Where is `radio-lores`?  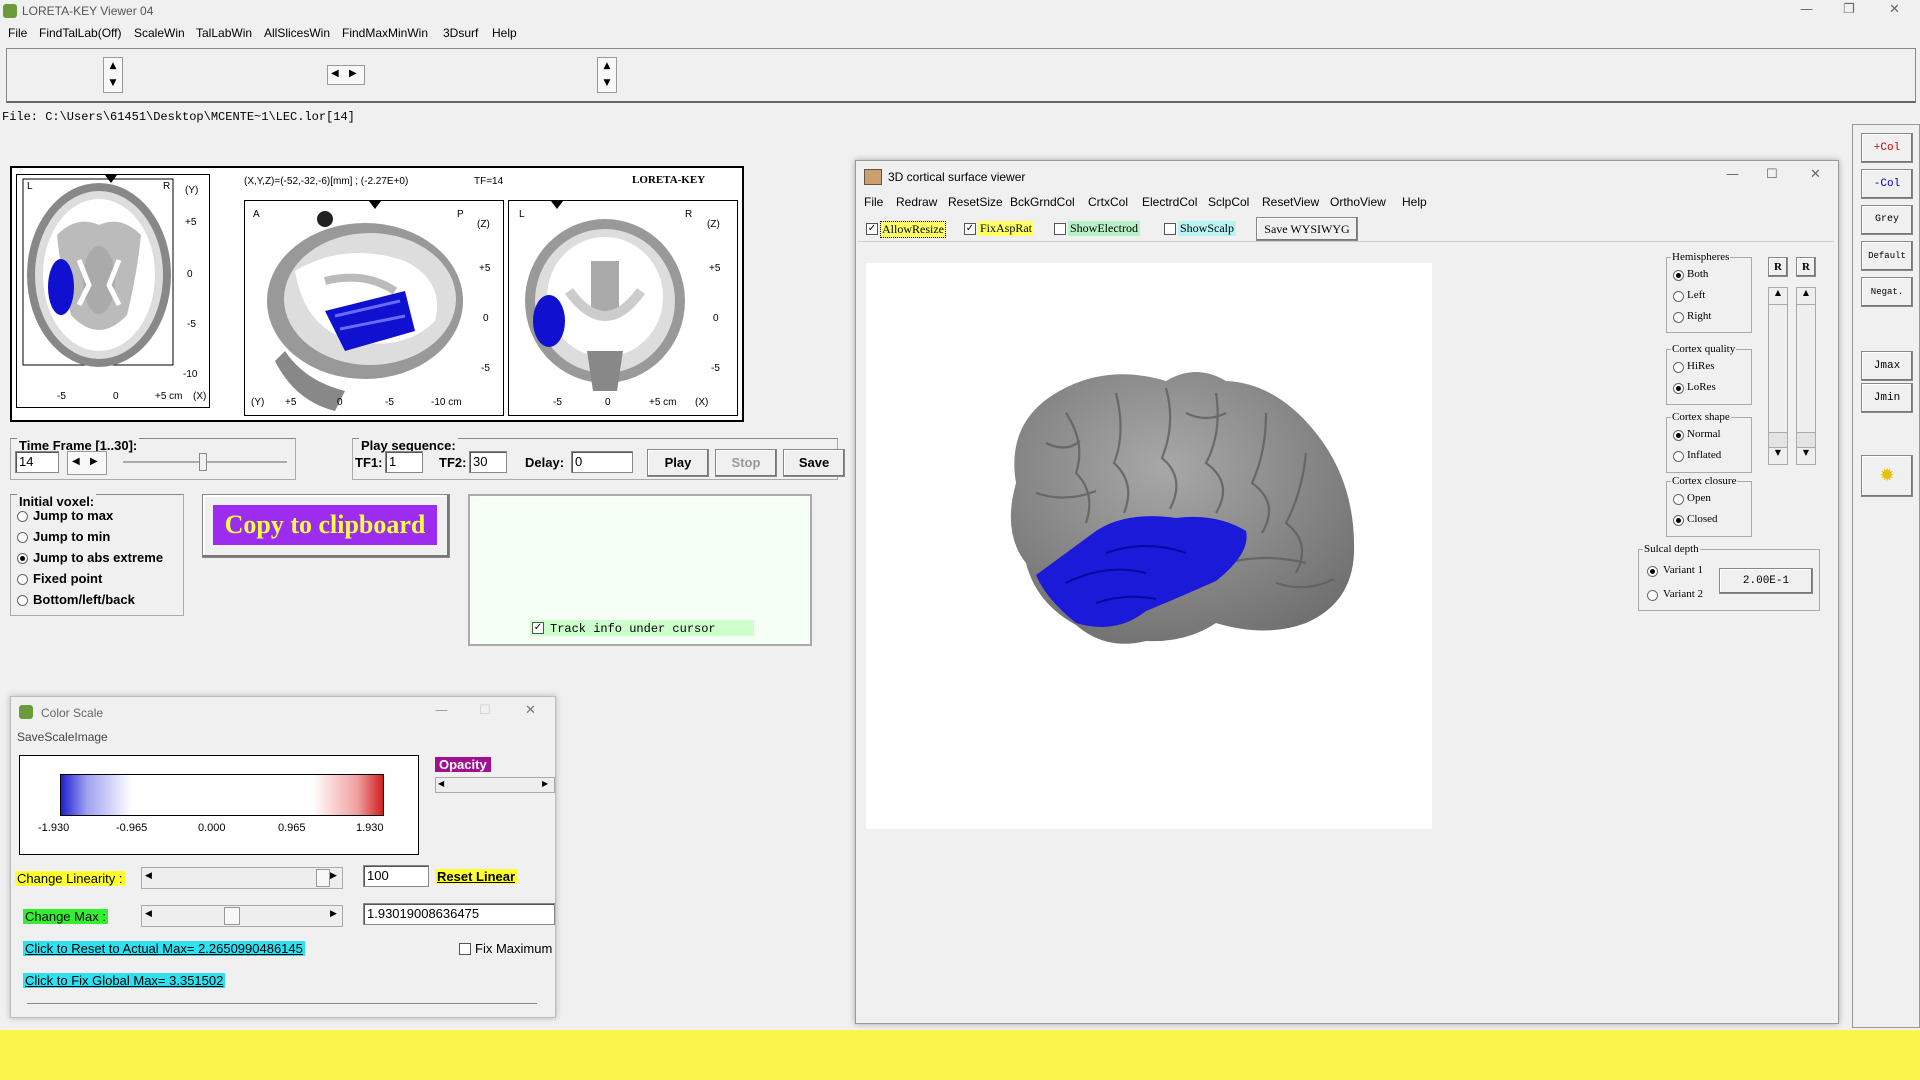 radio-lores is located at coordinates (1678, 388).